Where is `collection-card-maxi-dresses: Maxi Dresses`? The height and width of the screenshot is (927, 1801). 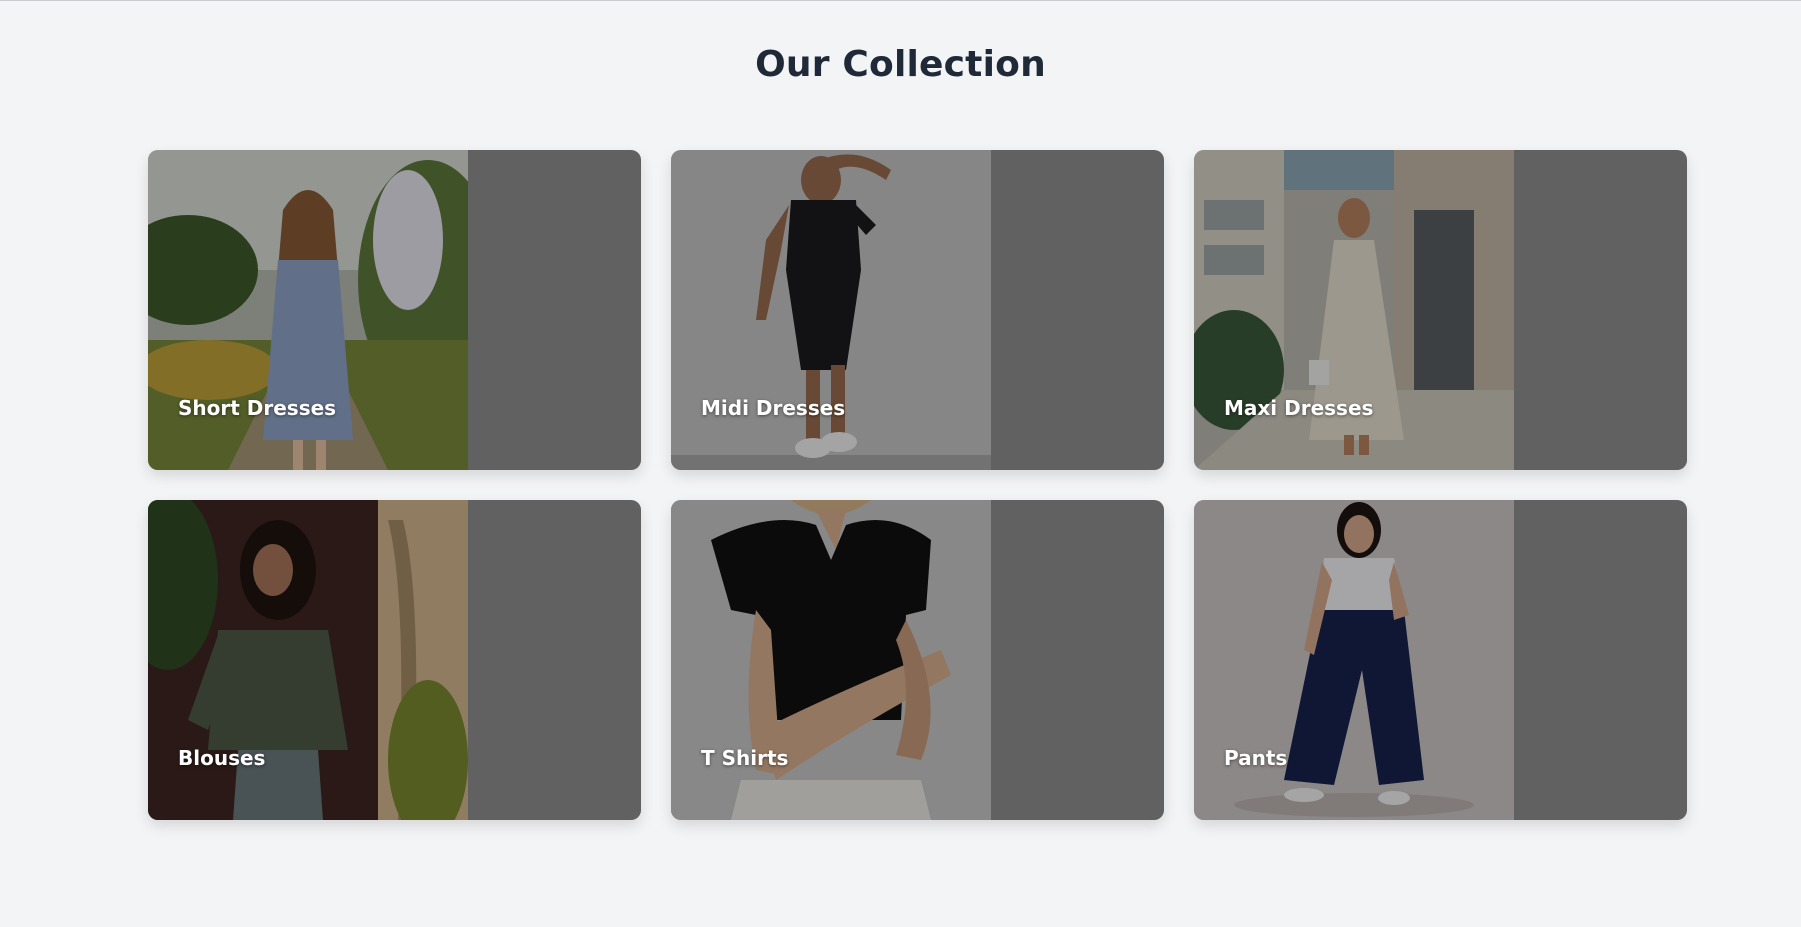 collection-card-maxi-dresses: Maxi Dresses is located at coordinates (1440, 310).